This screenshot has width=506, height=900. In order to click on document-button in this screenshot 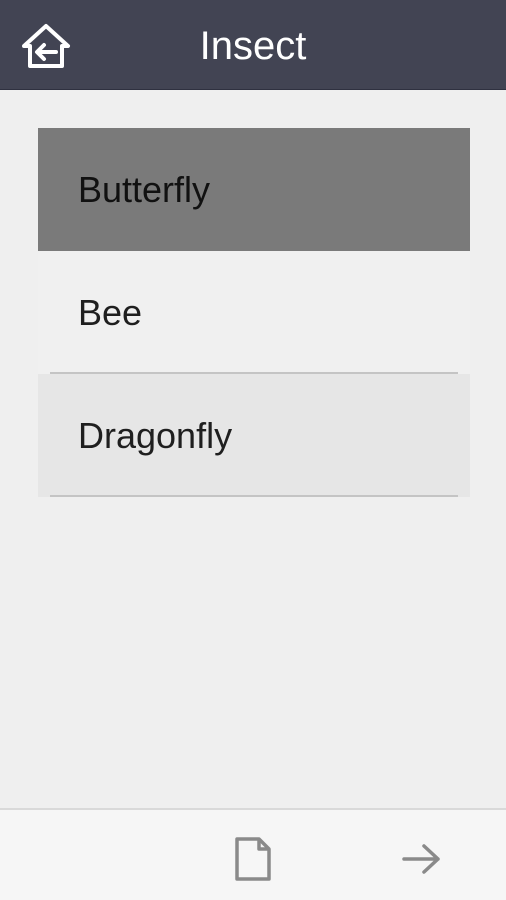, I will do `click(253, 859)`.